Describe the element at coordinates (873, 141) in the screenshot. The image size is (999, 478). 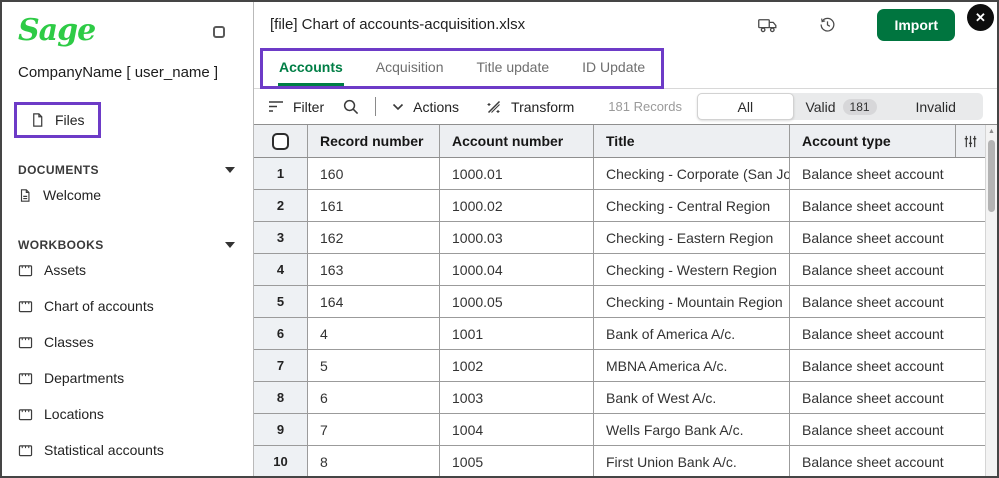
I see `column-header-account-type: Account type` at that location.